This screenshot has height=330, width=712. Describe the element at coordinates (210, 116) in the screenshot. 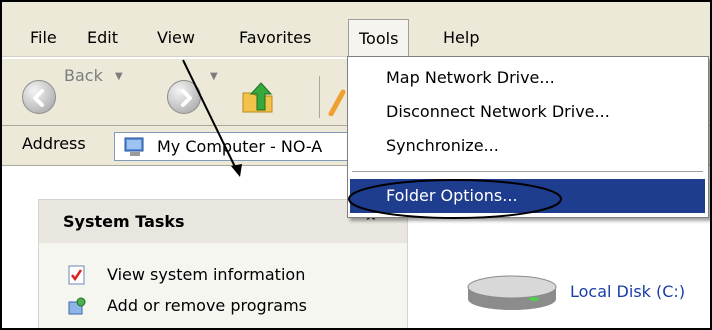

I see `annotation-arrow` at that location.